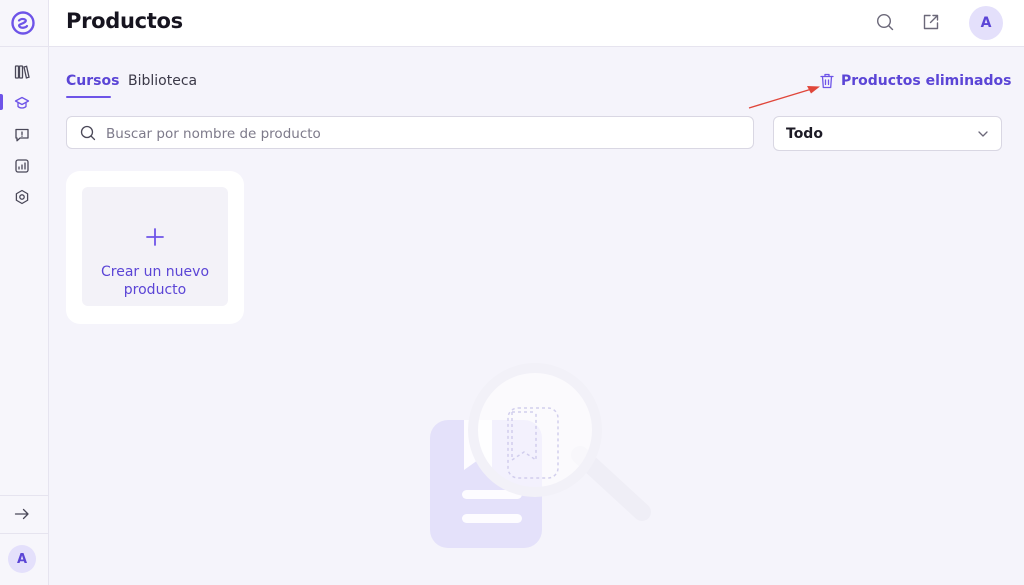 The width and height of the screenshot is (1024, 585). I want to click on search-field, so click(410, 132).